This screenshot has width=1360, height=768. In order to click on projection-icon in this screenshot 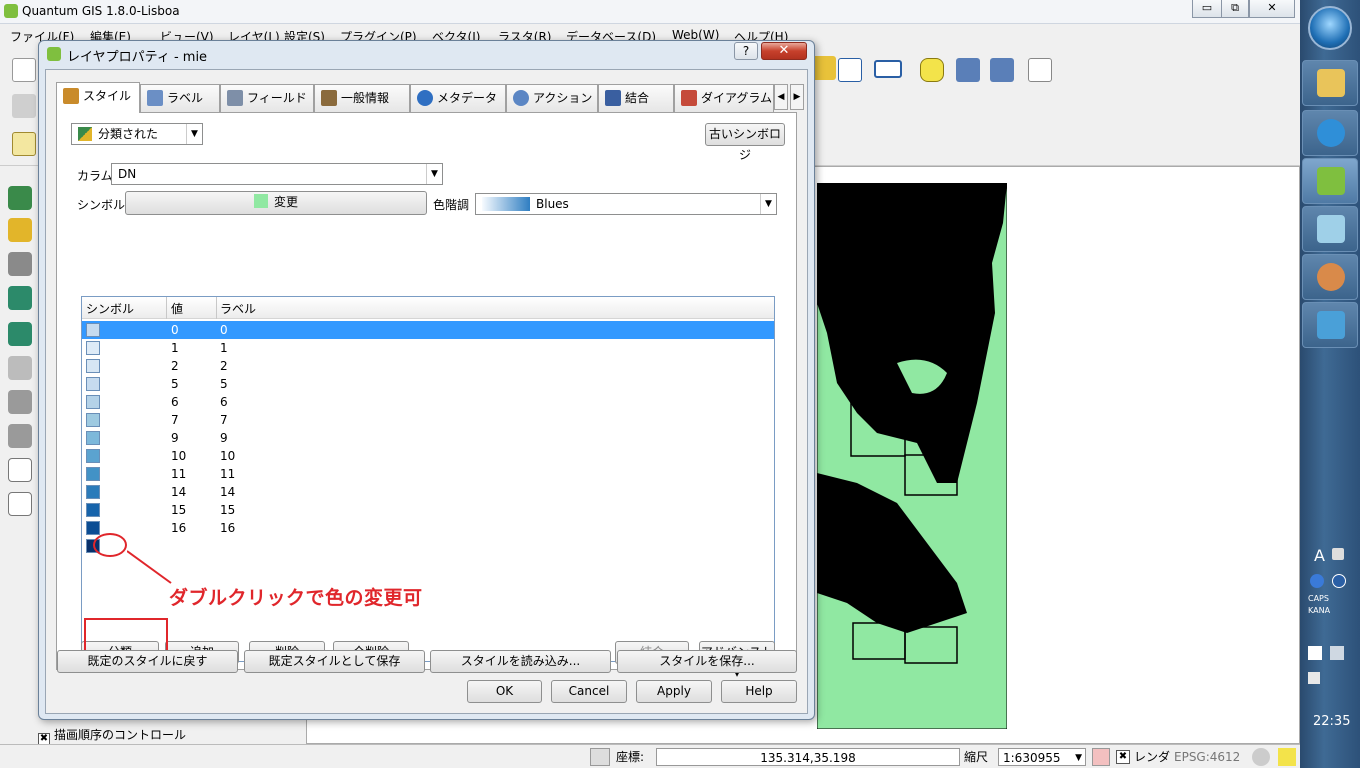, I will do `click(1261, 757)`.